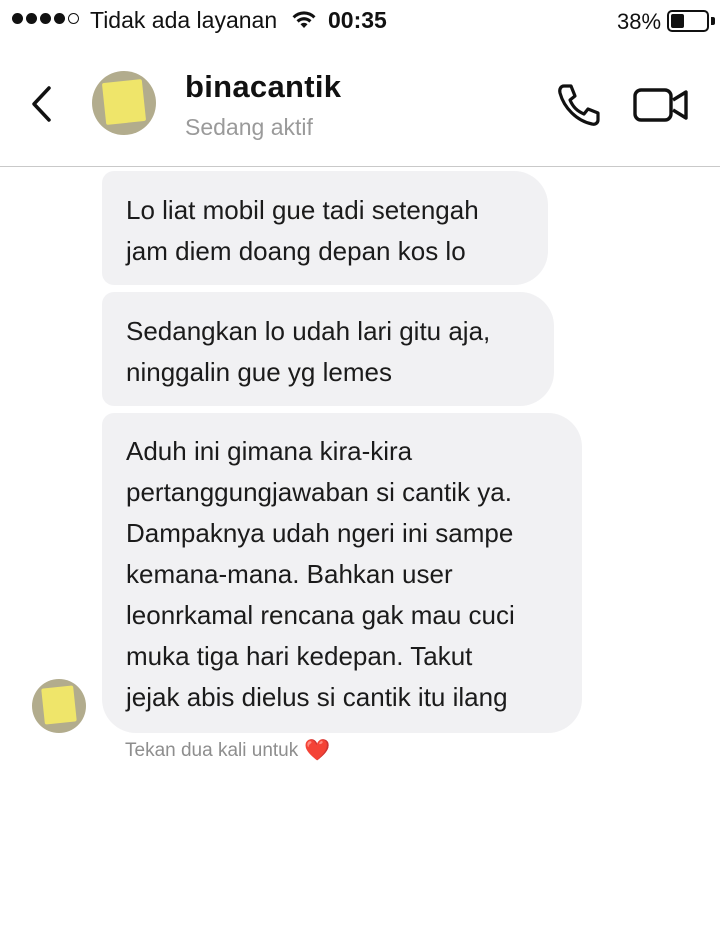  Describe the element at coordinates (579, 105) in the screenshot. I see `phone-icon` at that location.